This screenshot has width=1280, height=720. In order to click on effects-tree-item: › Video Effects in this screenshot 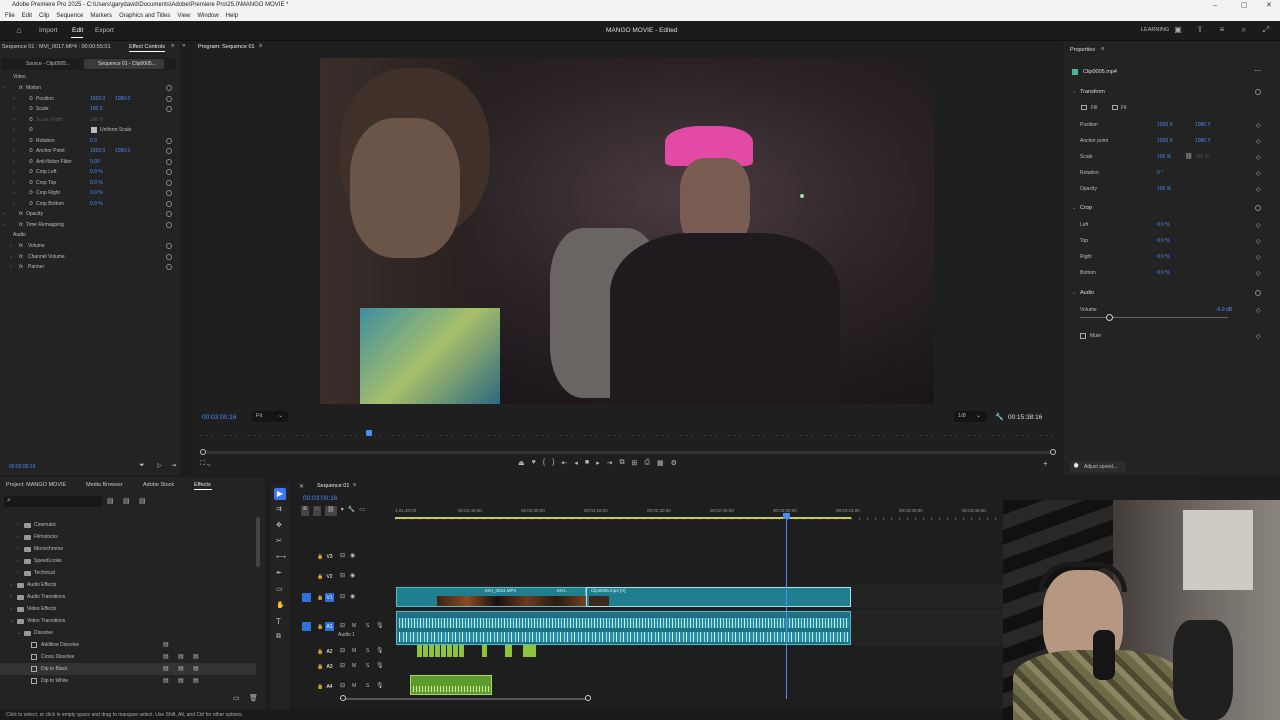, I will do `click(128, 609)`.